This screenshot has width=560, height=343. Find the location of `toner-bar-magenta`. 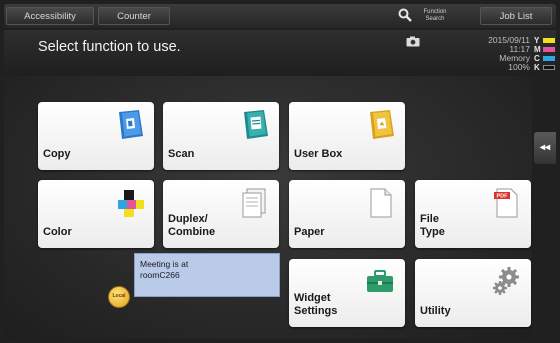

toner-bar-magenta is located at coordinates (549, 49).